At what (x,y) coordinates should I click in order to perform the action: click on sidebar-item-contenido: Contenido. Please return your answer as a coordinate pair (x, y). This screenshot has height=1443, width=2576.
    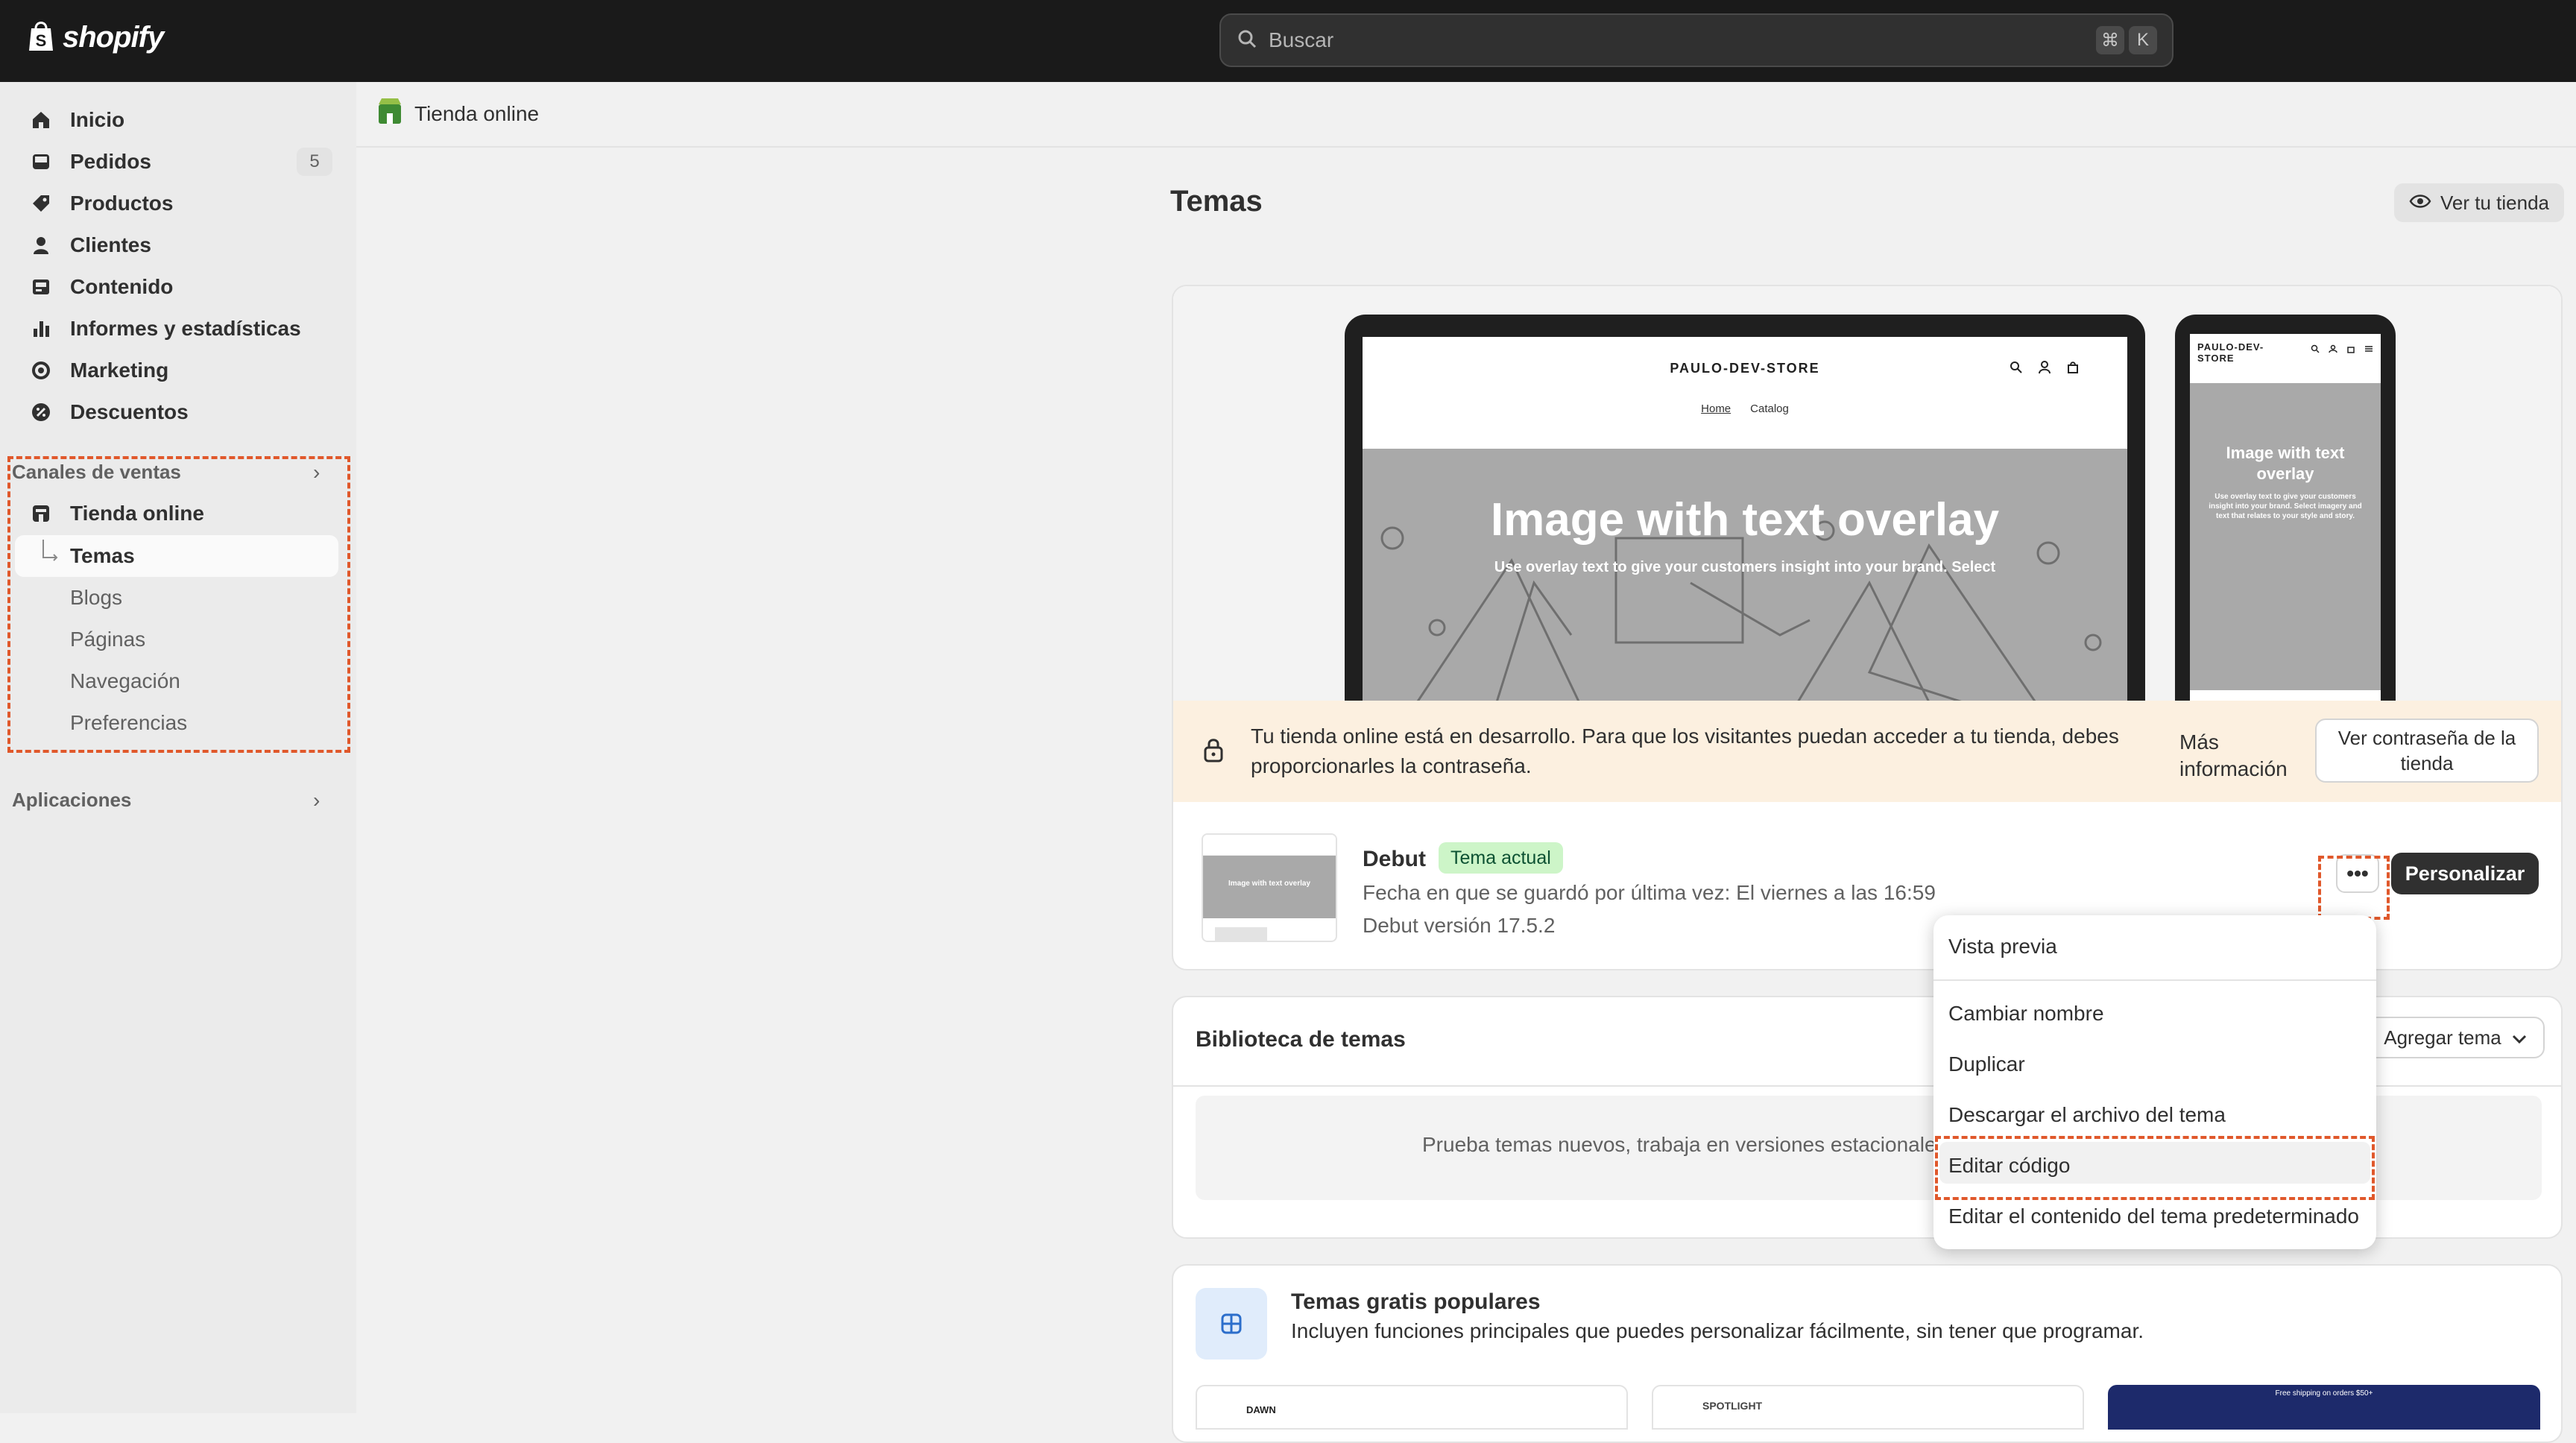
    Looking at the image, I should click on (102, 287).